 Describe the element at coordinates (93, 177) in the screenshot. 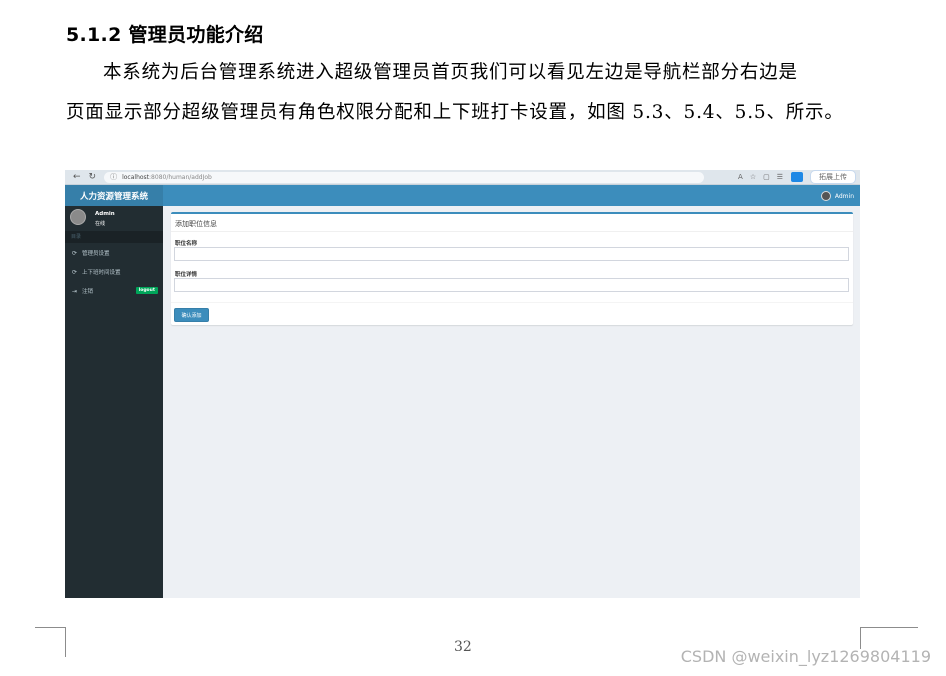

I see `reload-icon: ↻` at that location.